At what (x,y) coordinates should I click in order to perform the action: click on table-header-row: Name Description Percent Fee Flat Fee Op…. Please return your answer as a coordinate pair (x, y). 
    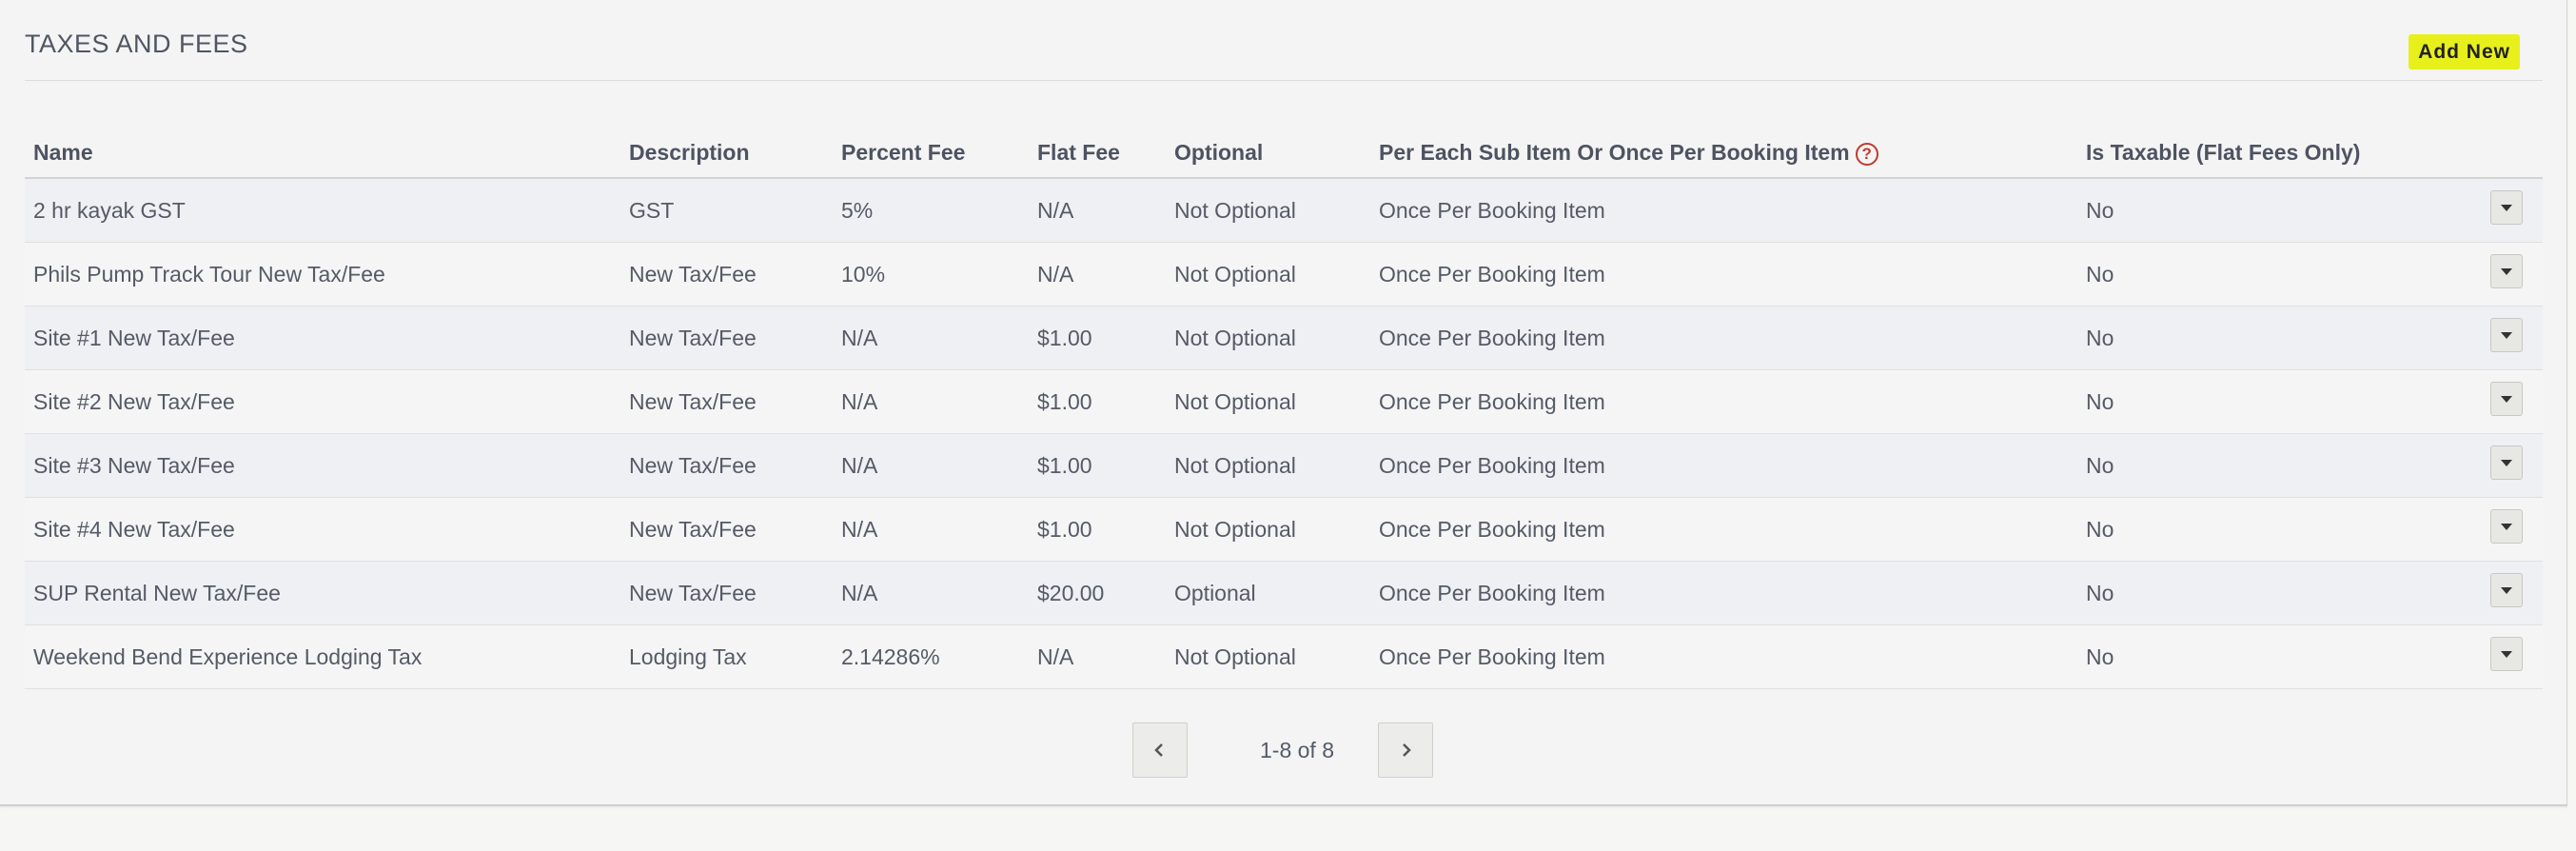
    Looking at the image, I should click on (1284, 153).